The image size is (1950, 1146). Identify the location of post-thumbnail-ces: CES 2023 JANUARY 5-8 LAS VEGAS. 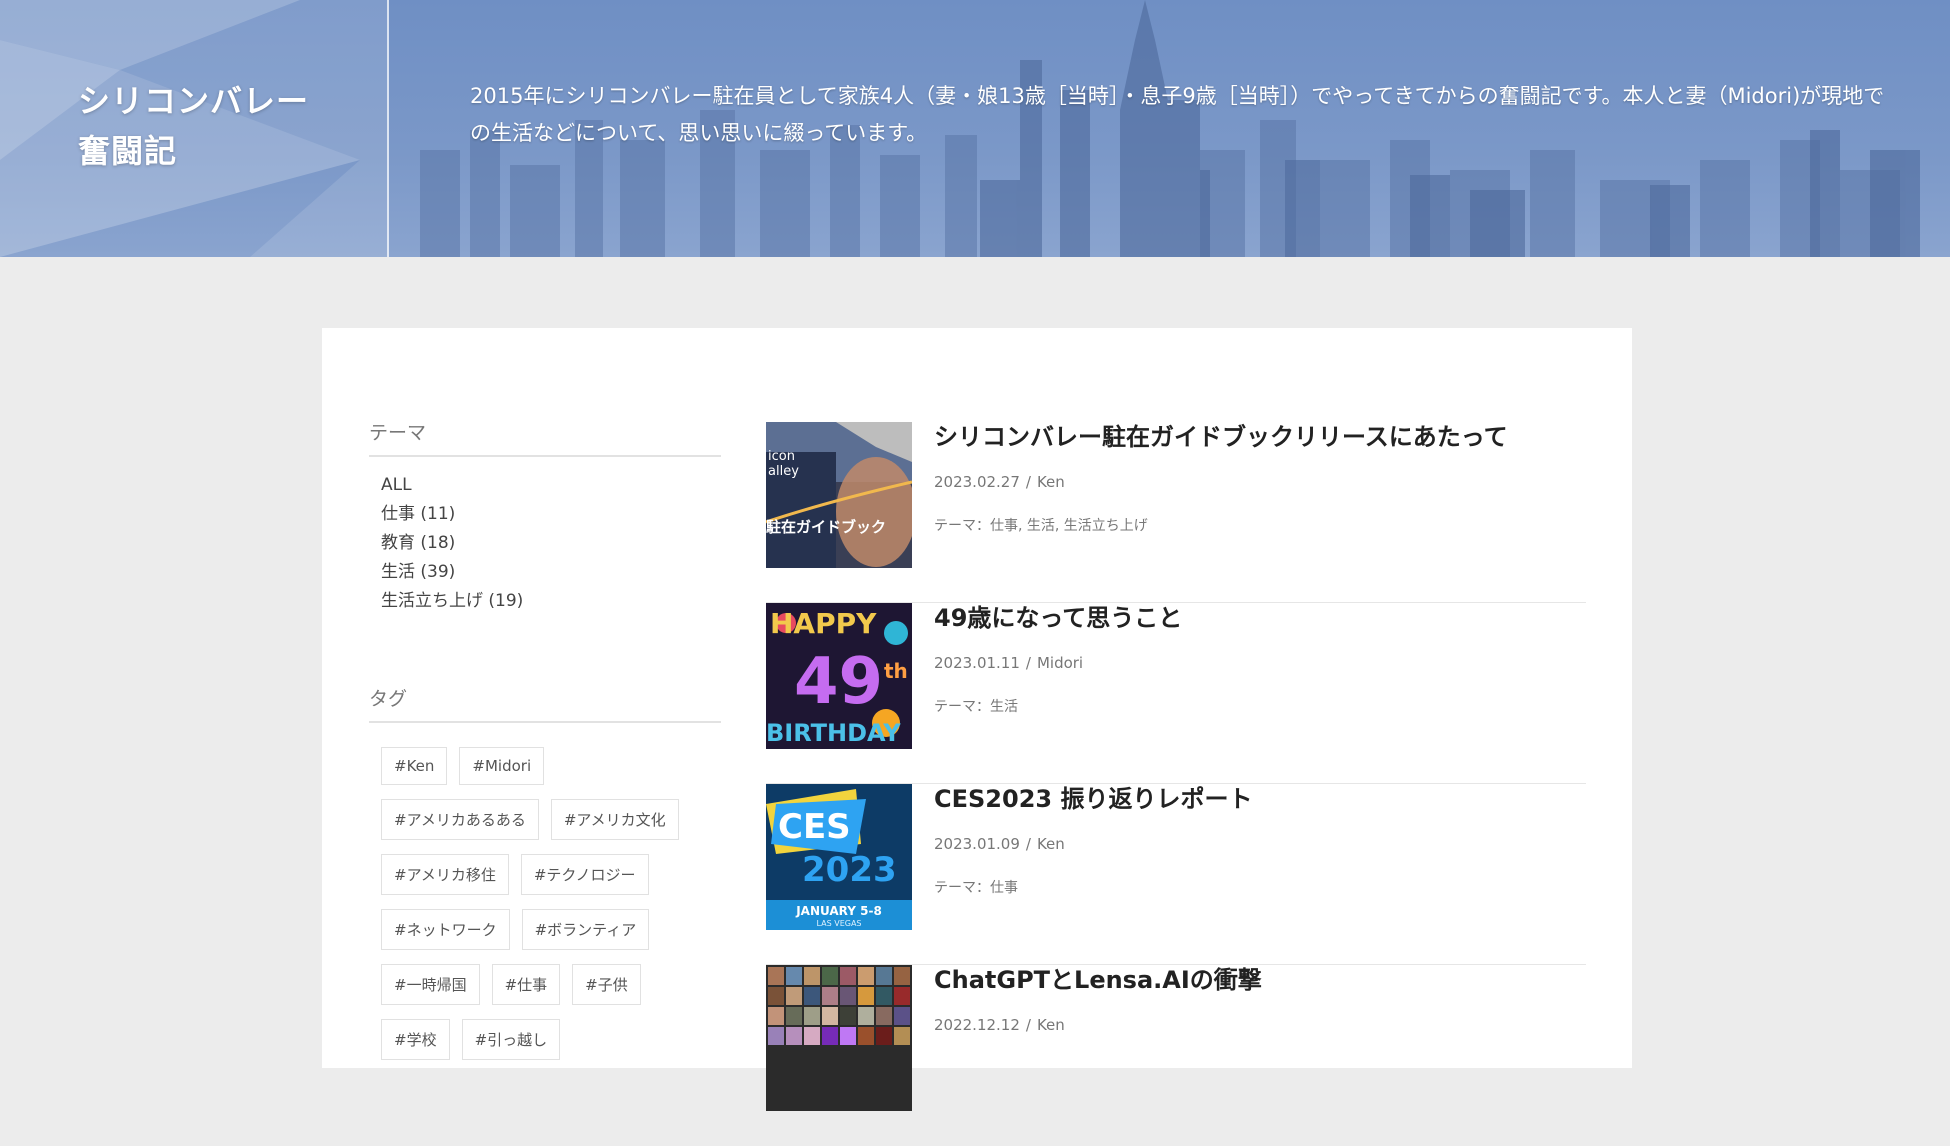
(839, 857).